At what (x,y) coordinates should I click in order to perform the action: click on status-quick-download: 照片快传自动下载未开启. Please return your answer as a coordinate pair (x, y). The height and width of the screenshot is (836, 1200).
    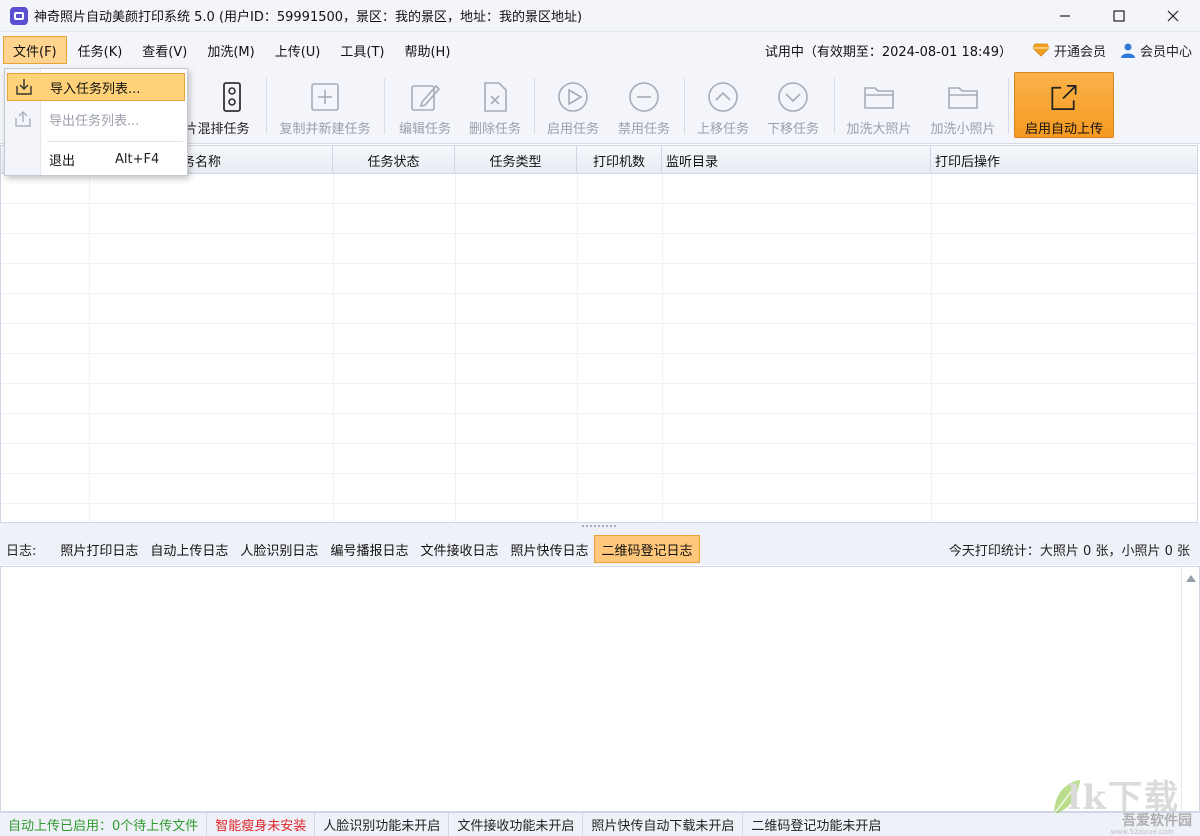
    Looking at the image, I should click on (663, 824).